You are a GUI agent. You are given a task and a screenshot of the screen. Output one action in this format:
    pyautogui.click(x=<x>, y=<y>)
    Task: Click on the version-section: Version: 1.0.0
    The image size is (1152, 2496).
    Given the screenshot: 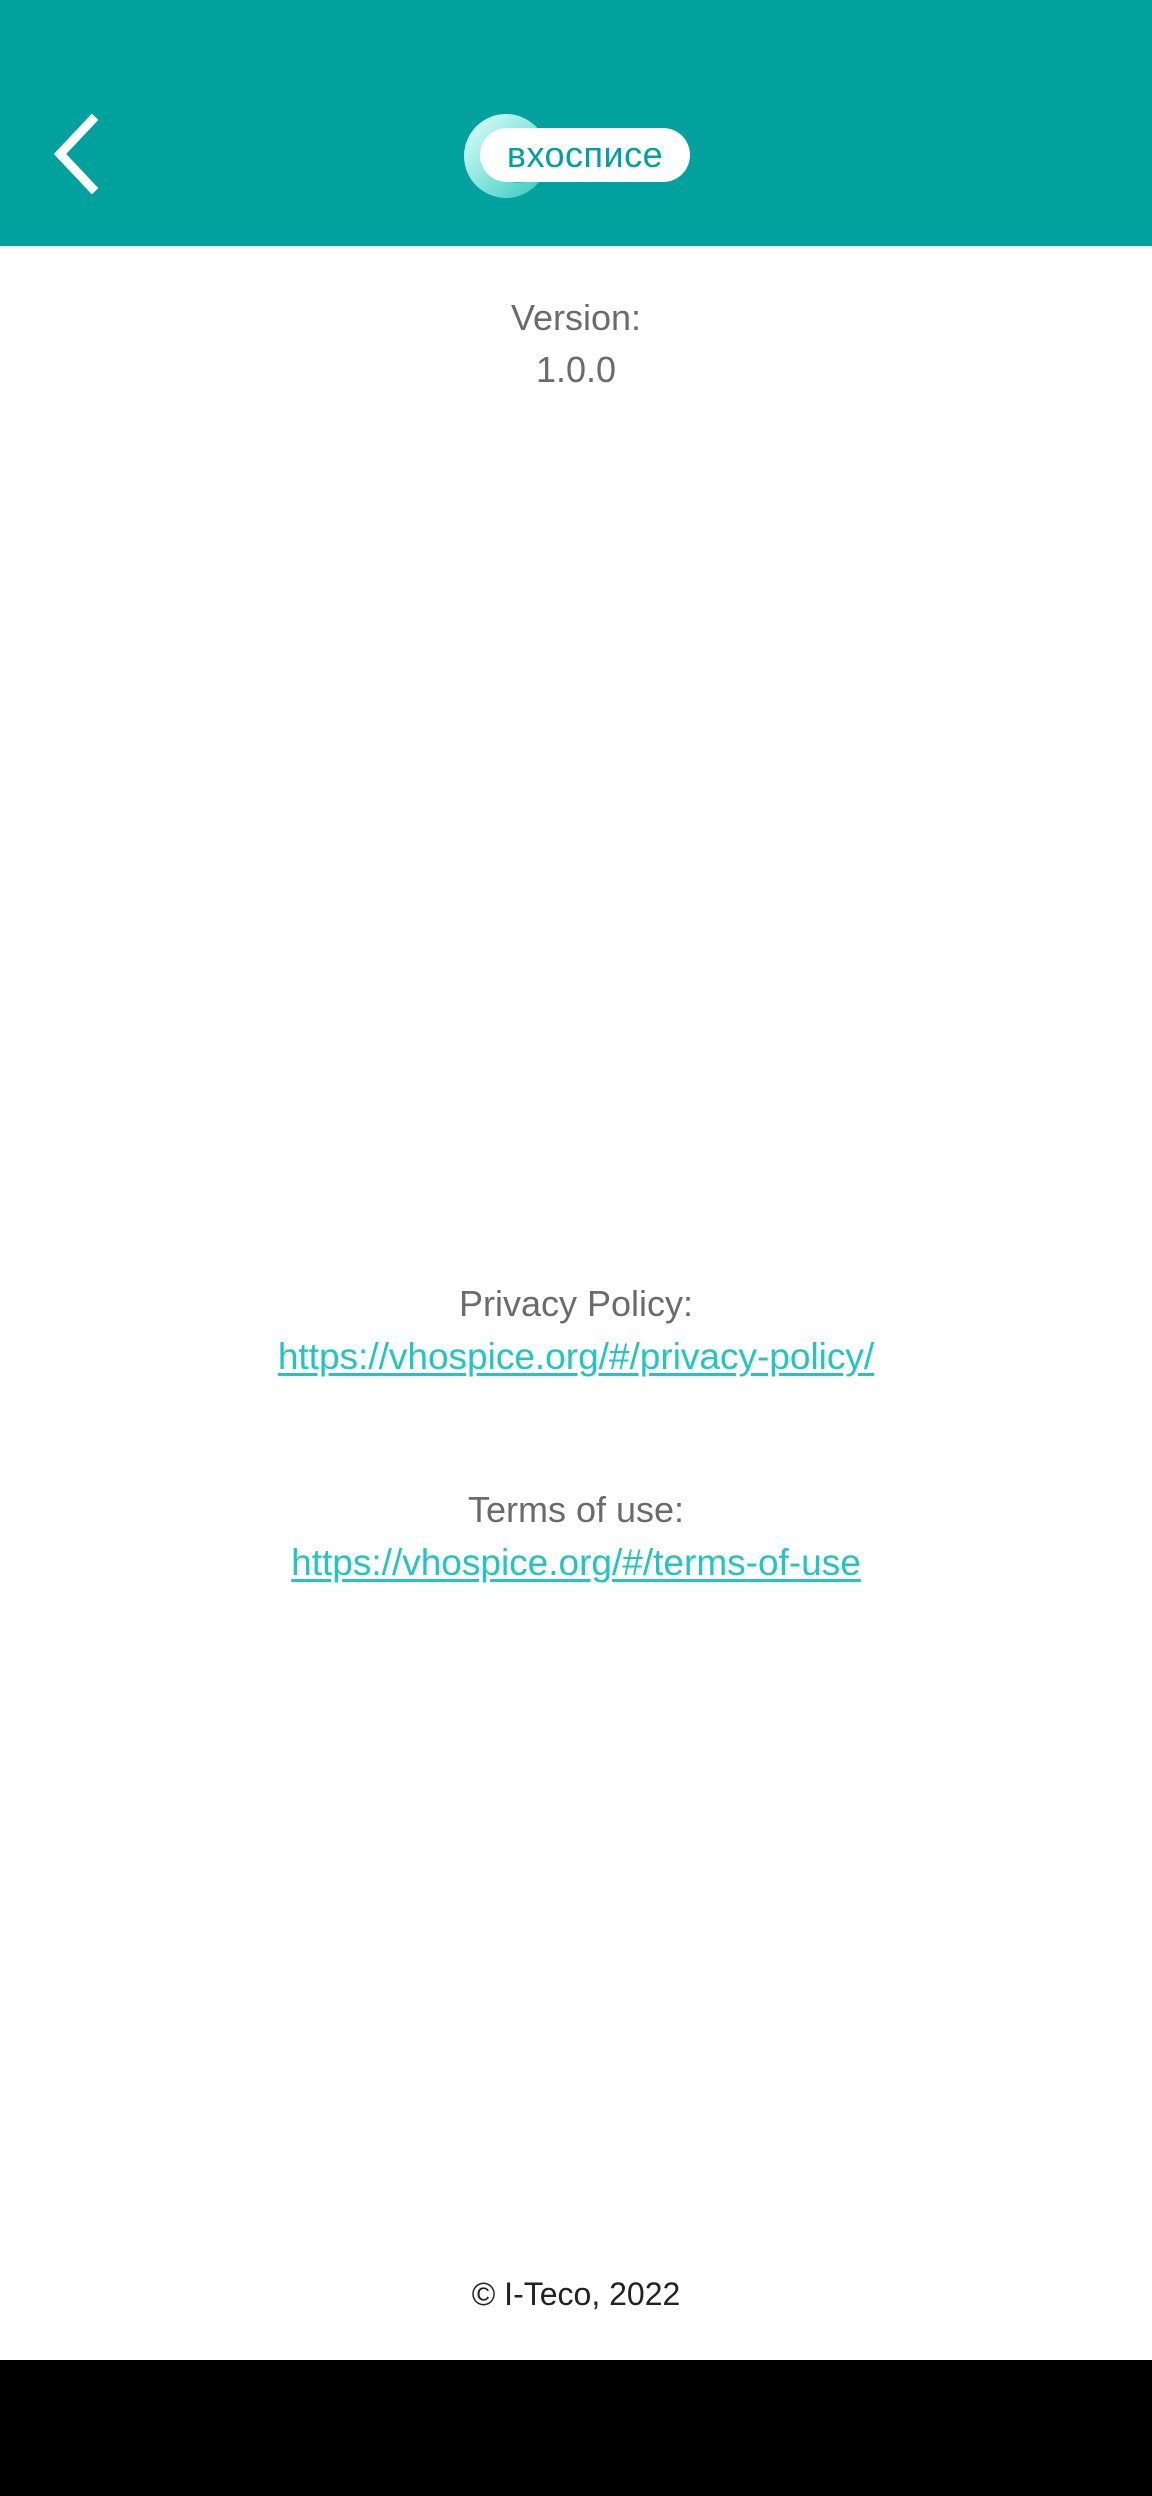 What is the action you would take?
    pyautogui.click(x=576, y=344)
    